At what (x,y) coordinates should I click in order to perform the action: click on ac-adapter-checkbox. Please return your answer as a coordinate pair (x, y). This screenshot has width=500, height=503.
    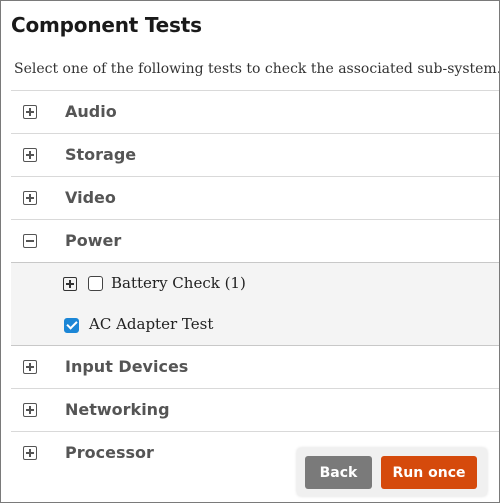
    Looking at the image, I should click on (71, 325).